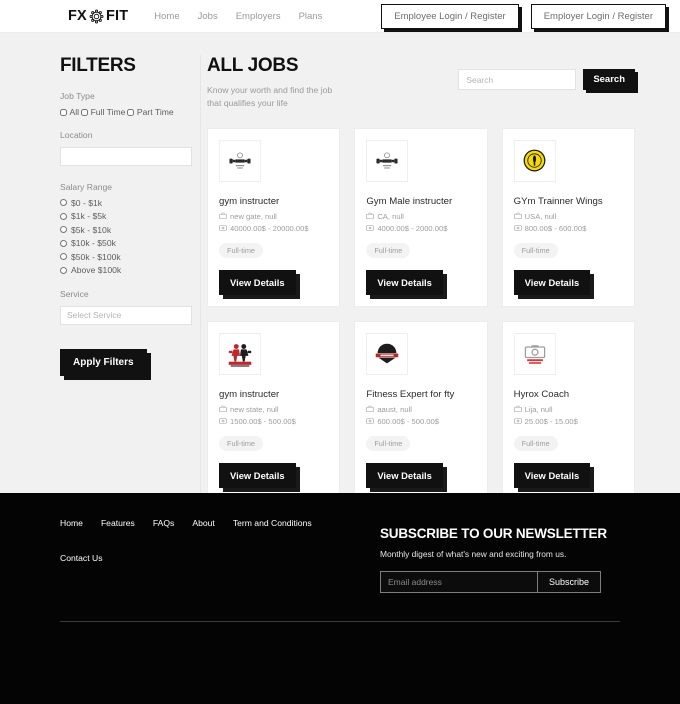 This screenshot has height=704, width=680. Describe the element at coordinates (103, 362) in the screenshot. I see `apply-filters-button: Apply Filters` at that location.